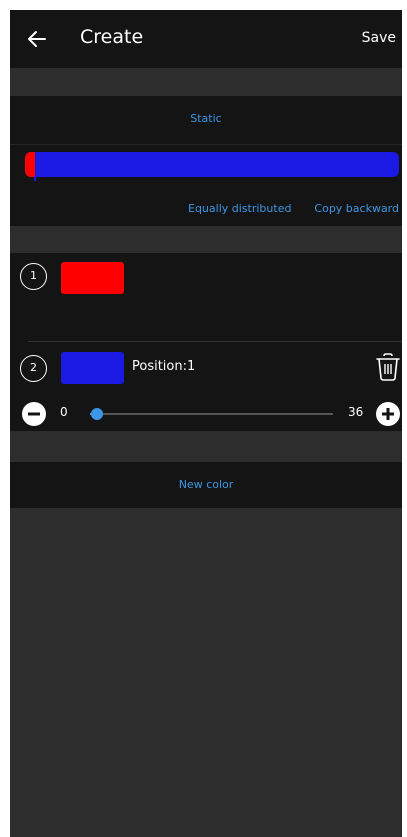  What do you see at coordinates (212, 164) in the screenshot?
I see `gradient-preview` at bounding box center [212, 164].